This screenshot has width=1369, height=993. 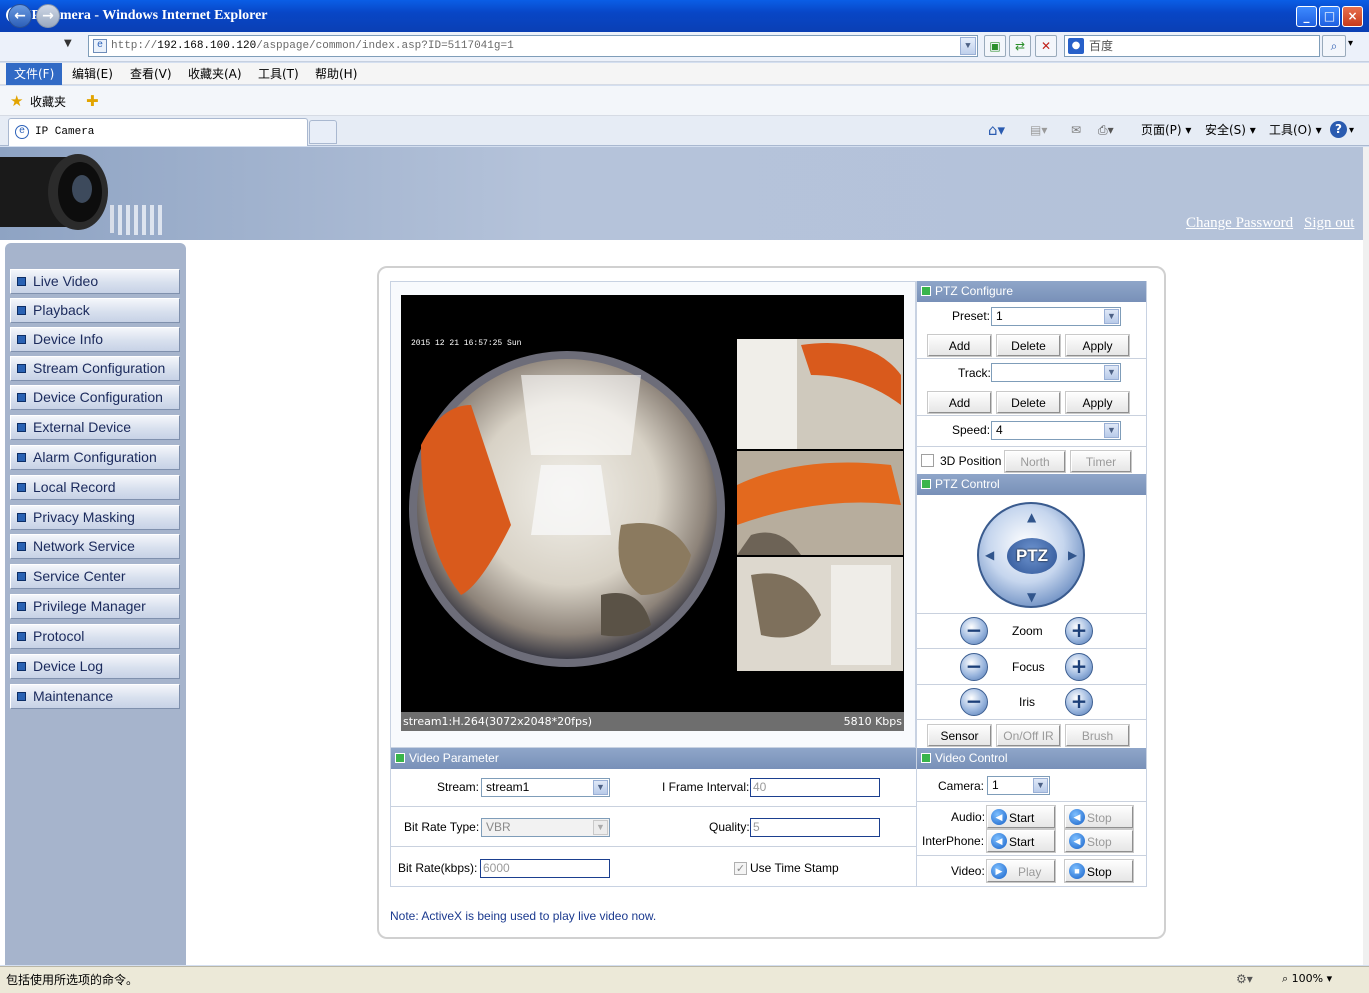 What do you see at coordinates (959, 402) in the screenshot?
I see `track-add-button: Add` at bounding box center [959, 402].